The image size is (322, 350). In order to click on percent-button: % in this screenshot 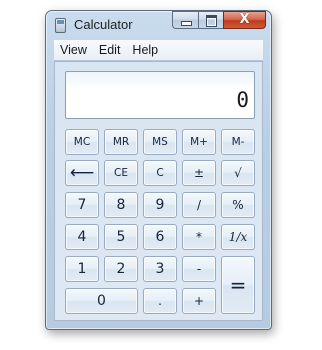, I will do `click(238, 205)`.